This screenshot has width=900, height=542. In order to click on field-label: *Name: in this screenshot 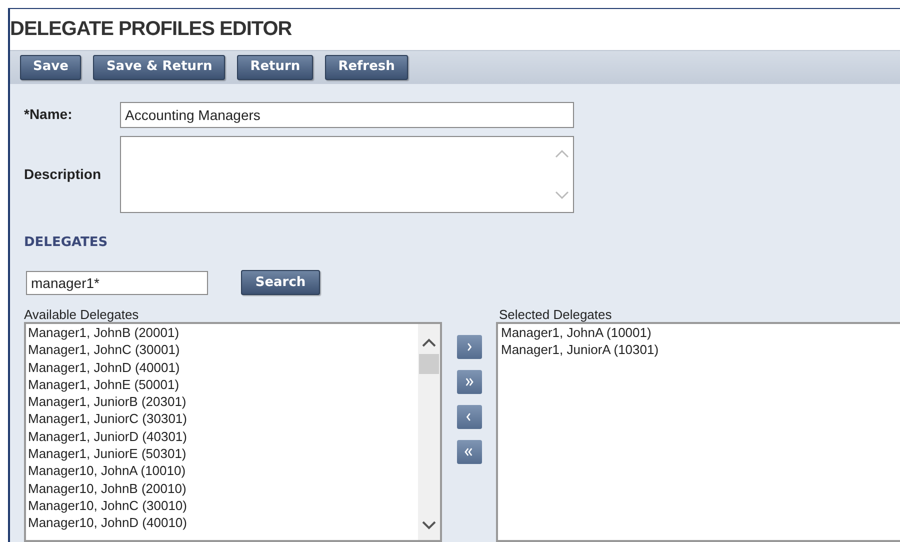, I will do `click(49, 114)`.